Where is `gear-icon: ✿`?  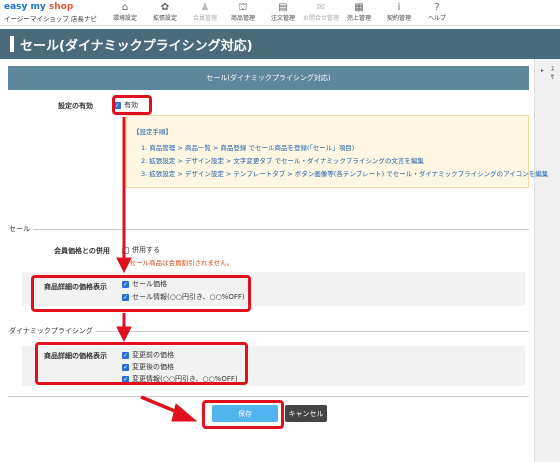 gear-icon: ✿ is located at coordinates (165, 7).